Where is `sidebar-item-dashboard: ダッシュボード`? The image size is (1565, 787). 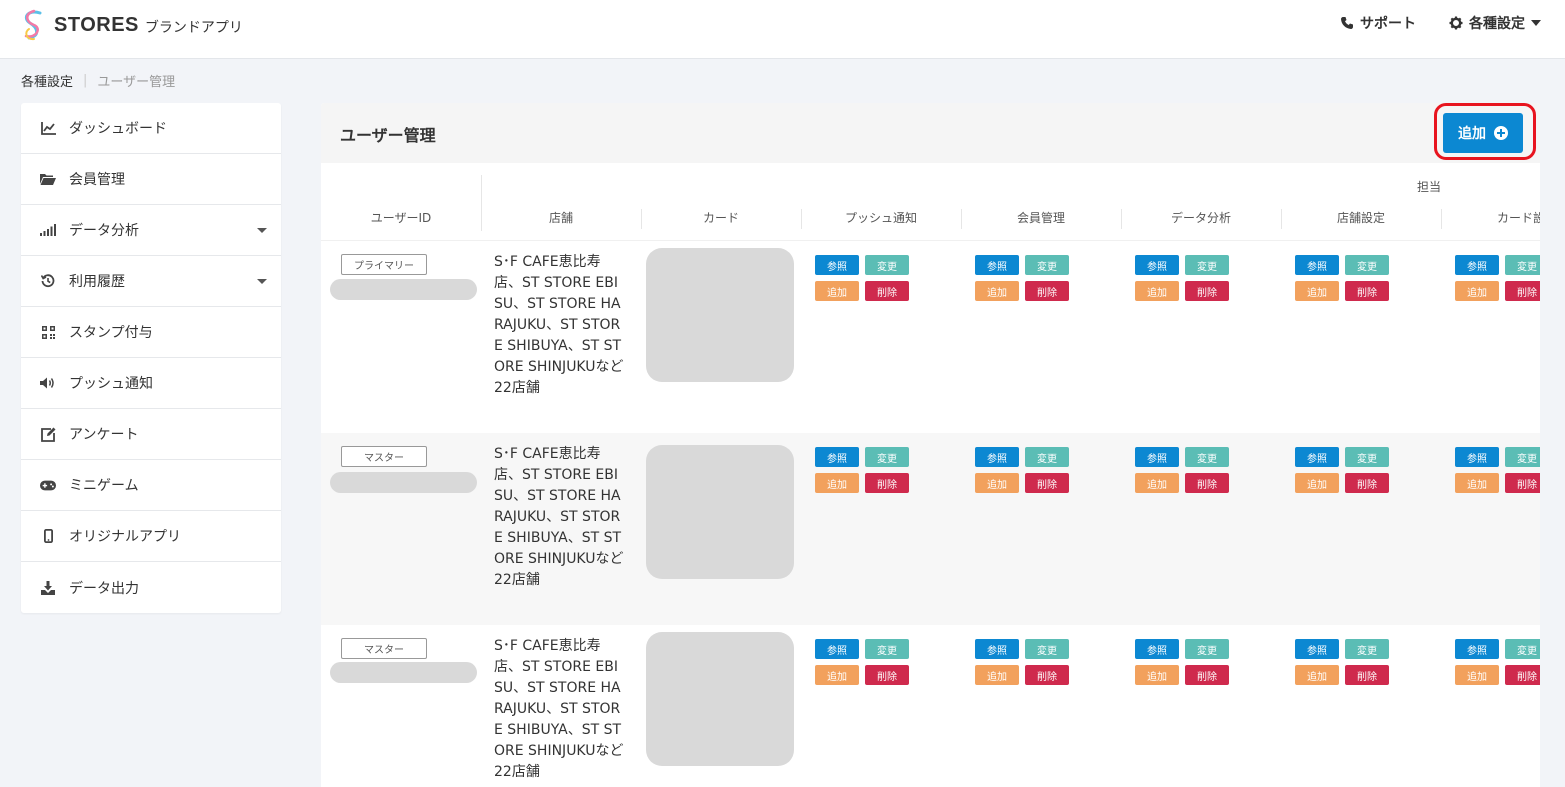
sidebar-item-dashboard: ダッシュボード is located at coordinates (151, 128).